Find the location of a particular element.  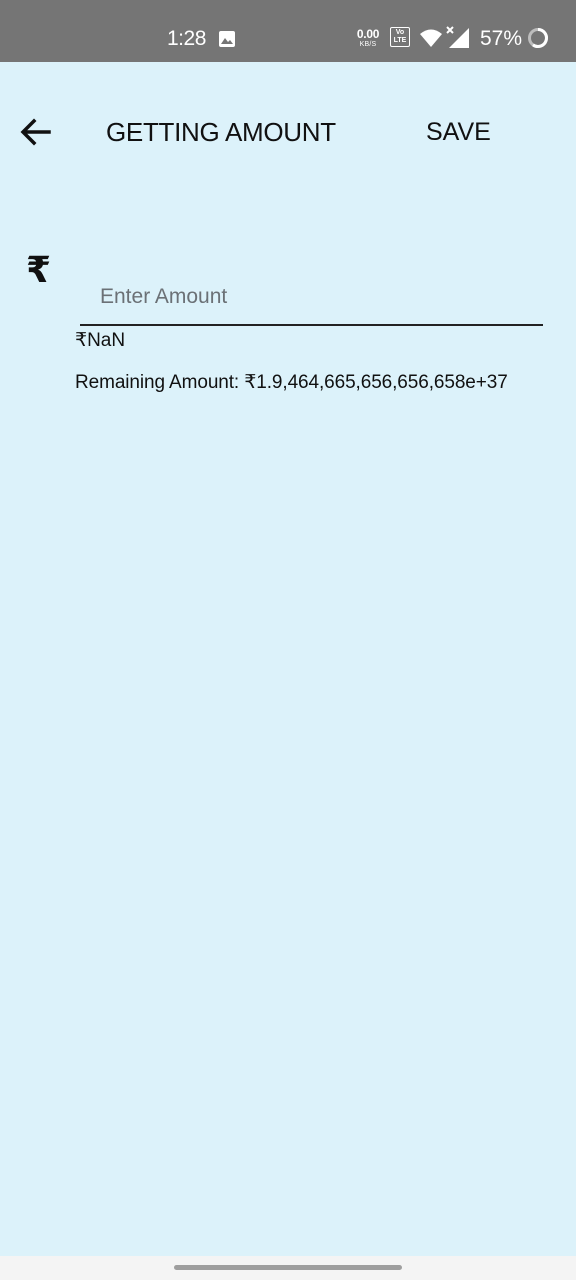

back-arrow-icon is located at coordinates (36, 132).